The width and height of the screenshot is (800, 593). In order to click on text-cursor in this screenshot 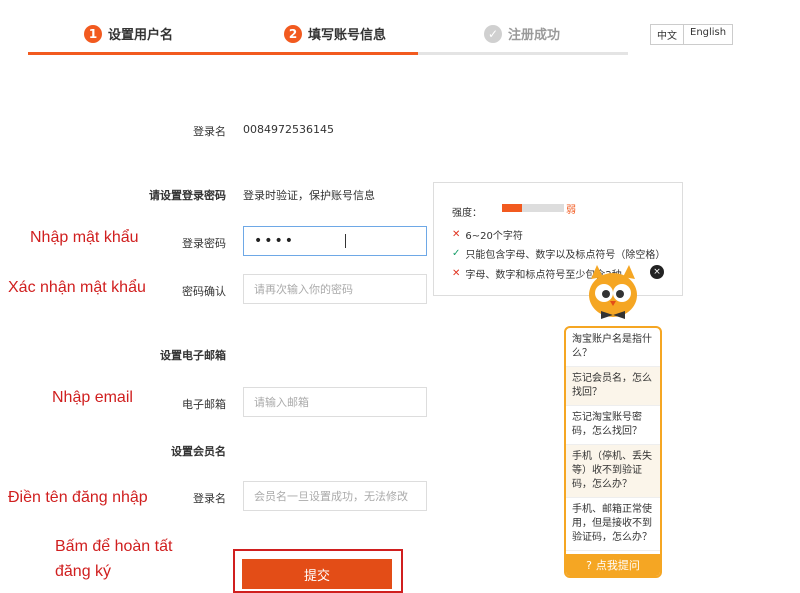, I will do `click(345, 241)`.